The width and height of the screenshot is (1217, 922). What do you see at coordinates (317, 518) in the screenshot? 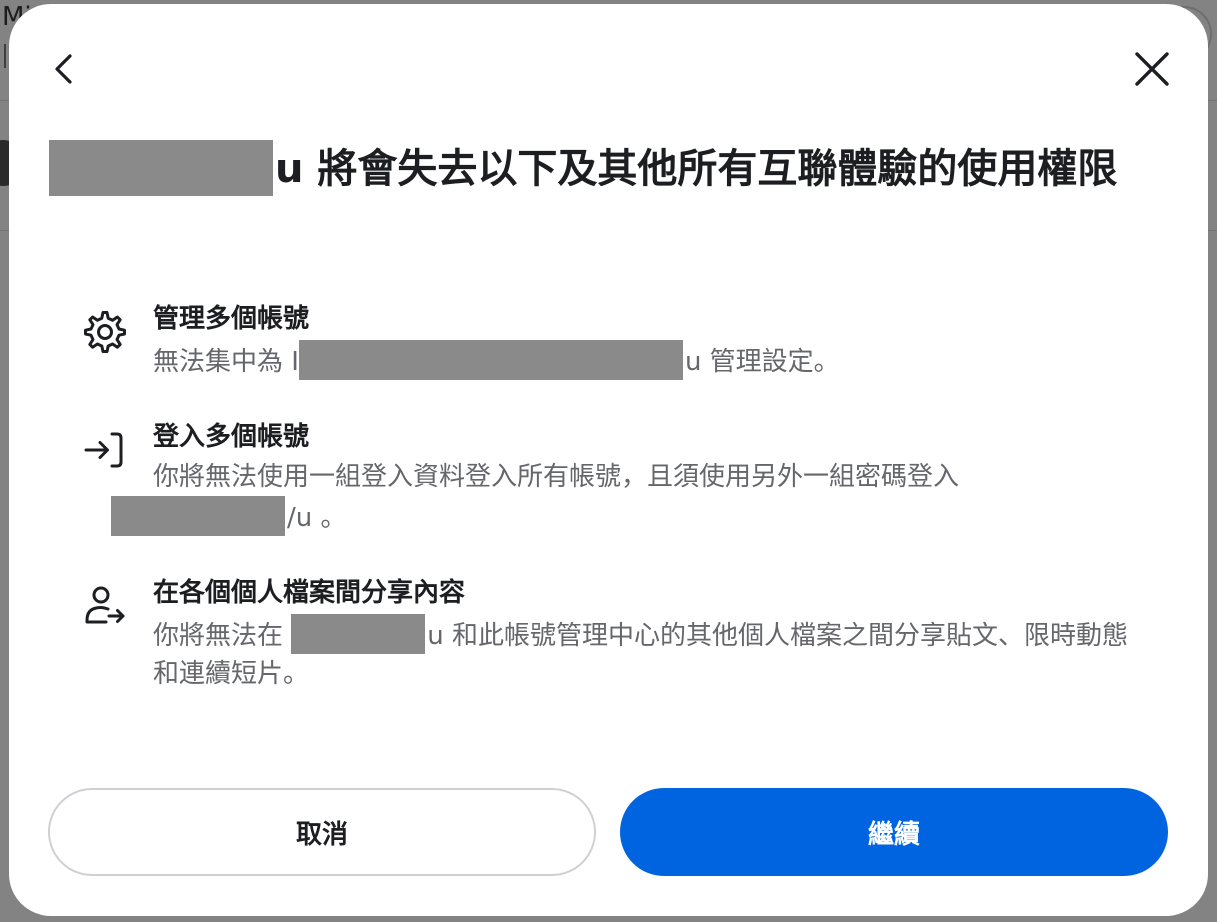
I see `item-desc-suffix: /u 。` at bounding box center [317, 518].